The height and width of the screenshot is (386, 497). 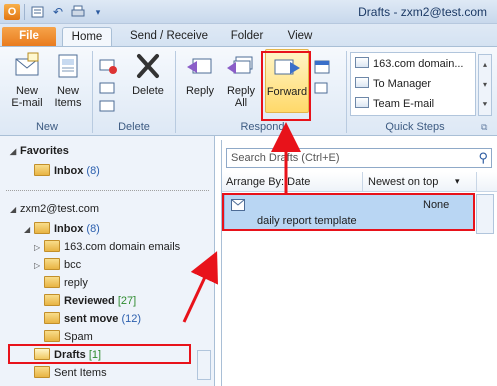 What do you see at coordinates (200, 287) in the screenshot?
I see `arrow-to-message` at bounding box center [200, 287].